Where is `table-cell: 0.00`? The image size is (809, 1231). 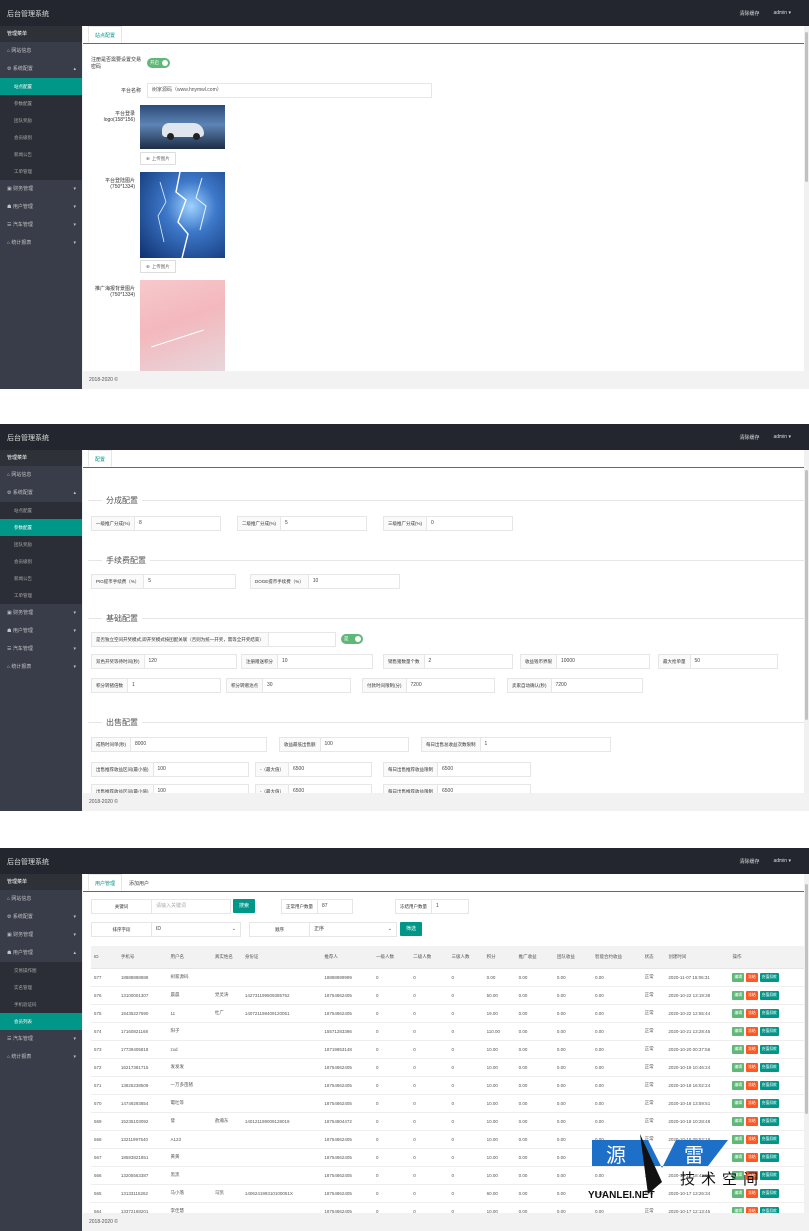
table-cell: 0.00 is located at coordinates (617, 1067).